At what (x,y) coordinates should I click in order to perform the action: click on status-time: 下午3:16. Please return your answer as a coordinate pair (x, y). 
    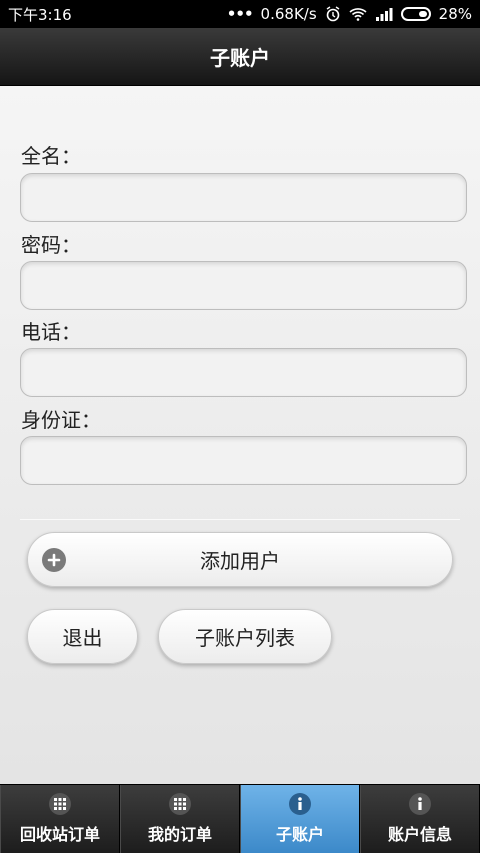
    Looking at the image, I should click on (40, 14).